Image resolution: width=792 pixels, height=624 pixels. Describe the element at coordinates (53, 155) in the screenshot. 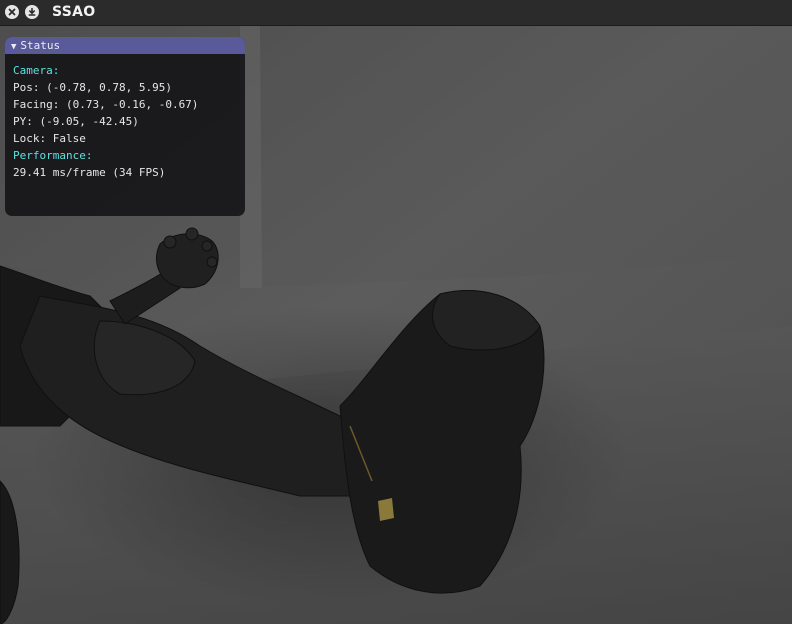

I see `performance-section-label: Performance:` at that location.